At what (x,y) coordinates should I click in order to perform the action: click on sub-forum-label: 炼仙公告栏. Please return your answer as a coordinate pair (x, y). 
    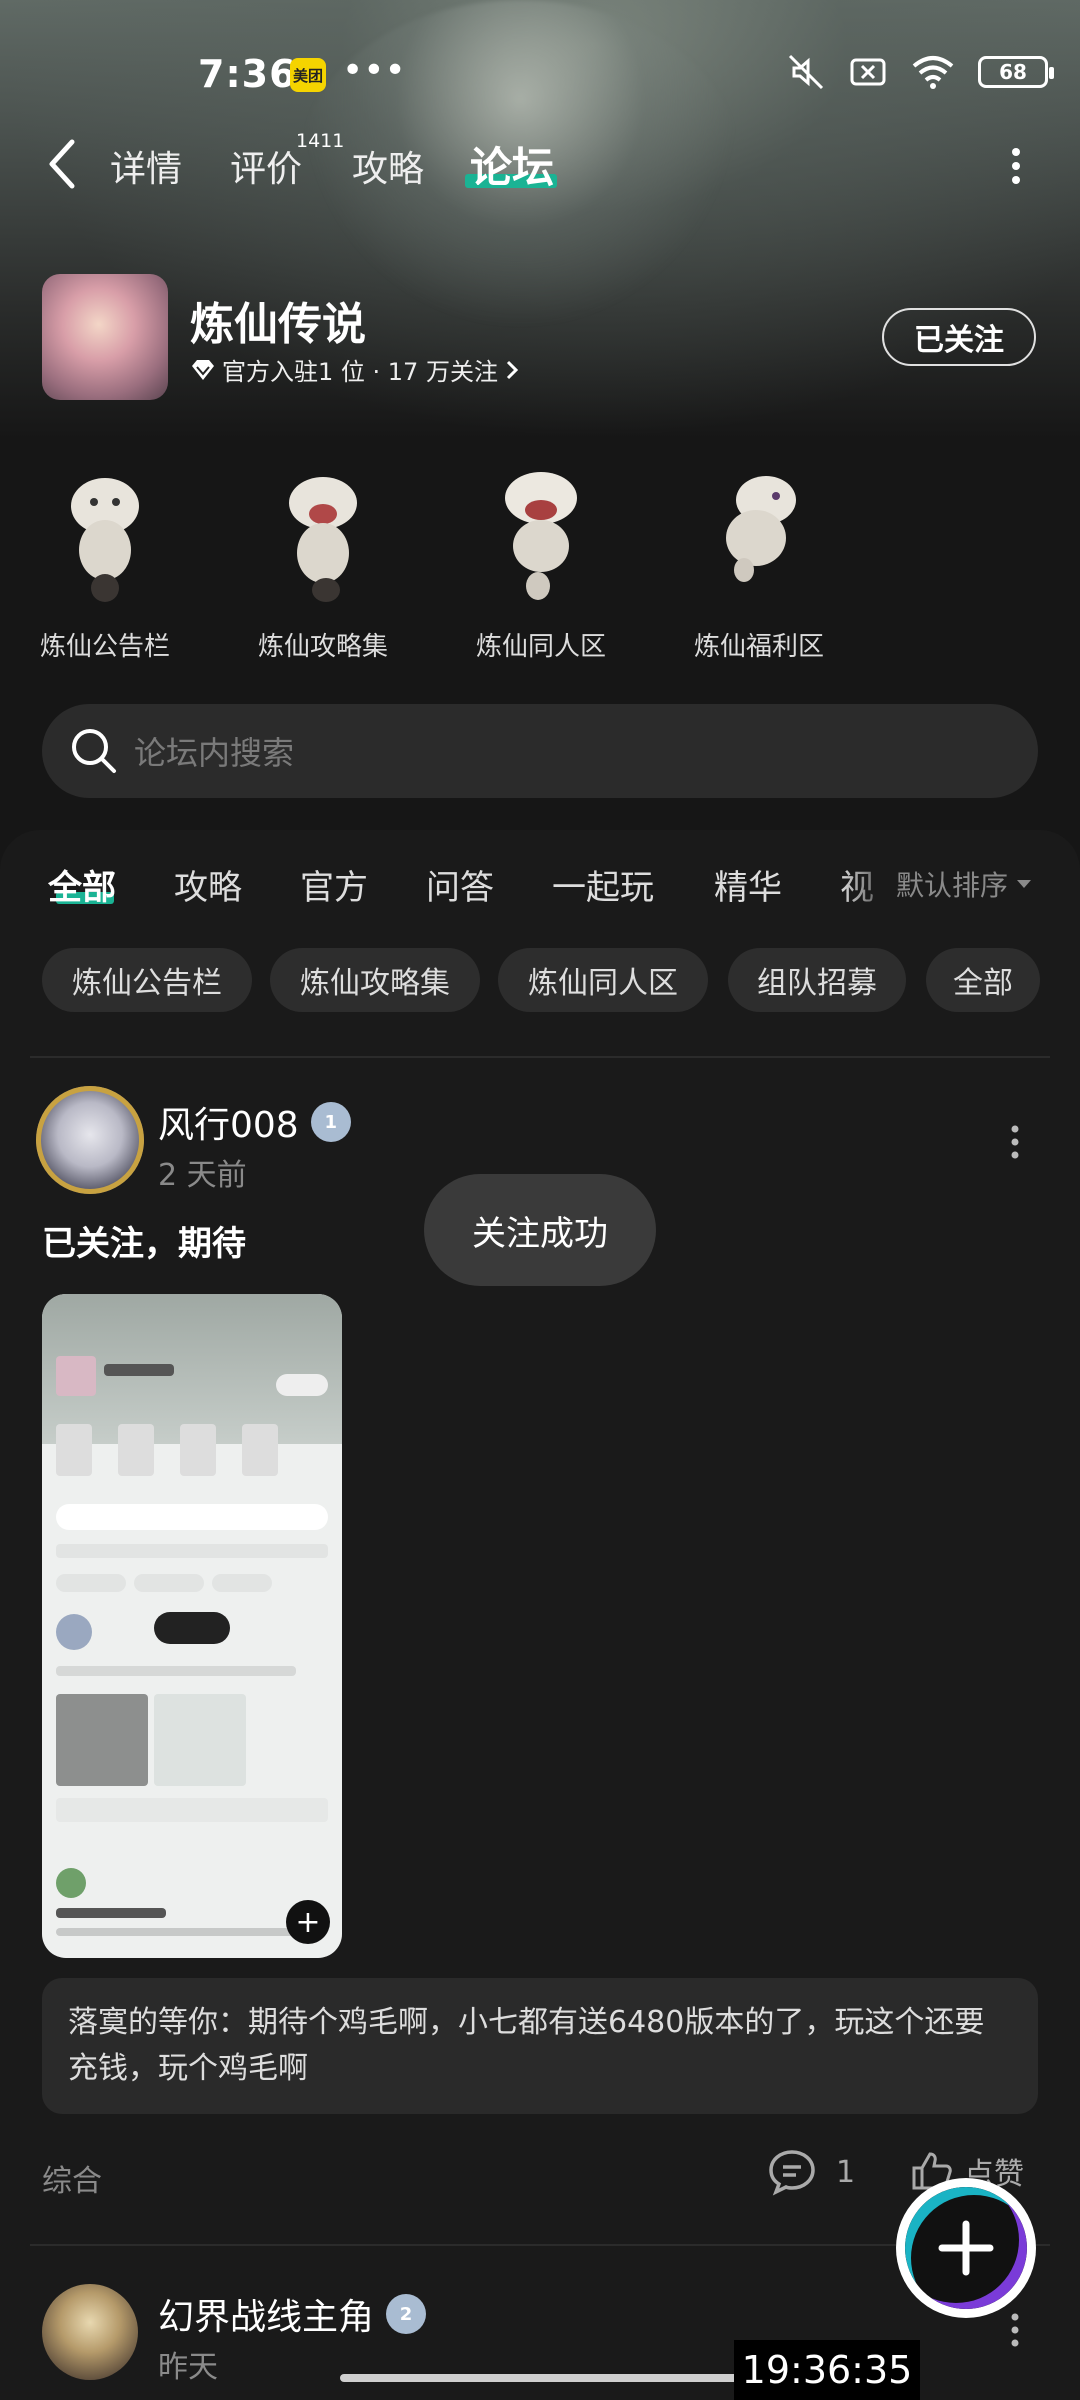
    Looking at the image, I should click on (104, 647).